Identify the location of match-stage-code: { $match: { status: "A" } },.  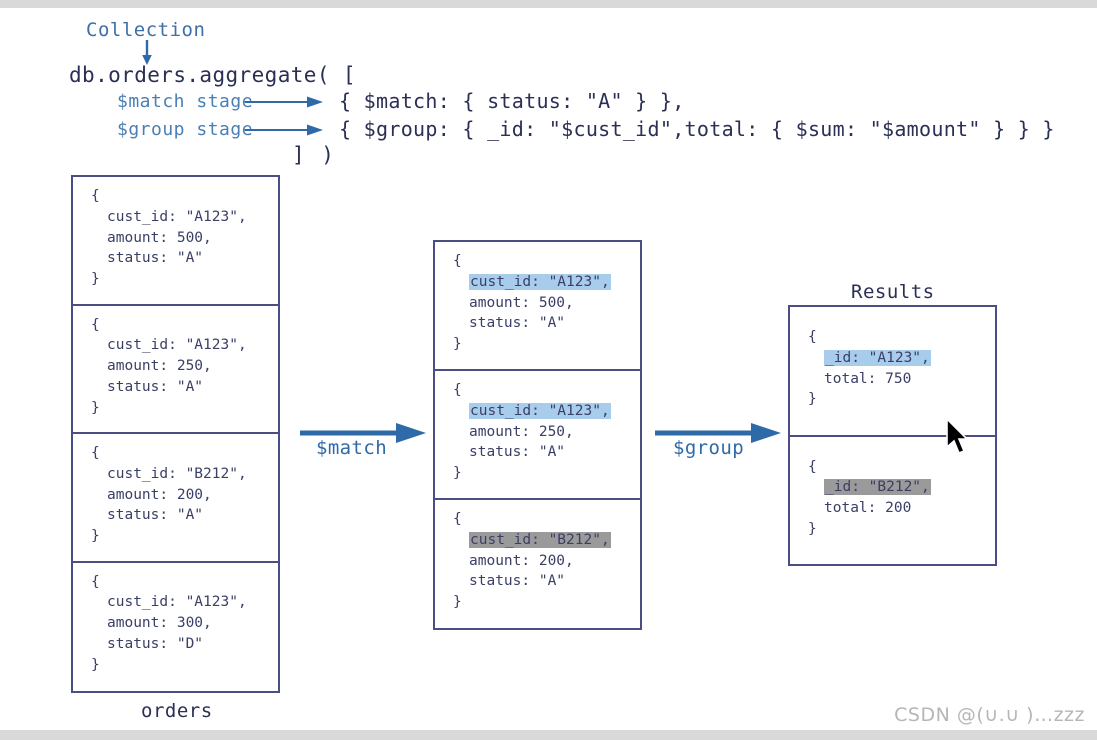
(512, 101).